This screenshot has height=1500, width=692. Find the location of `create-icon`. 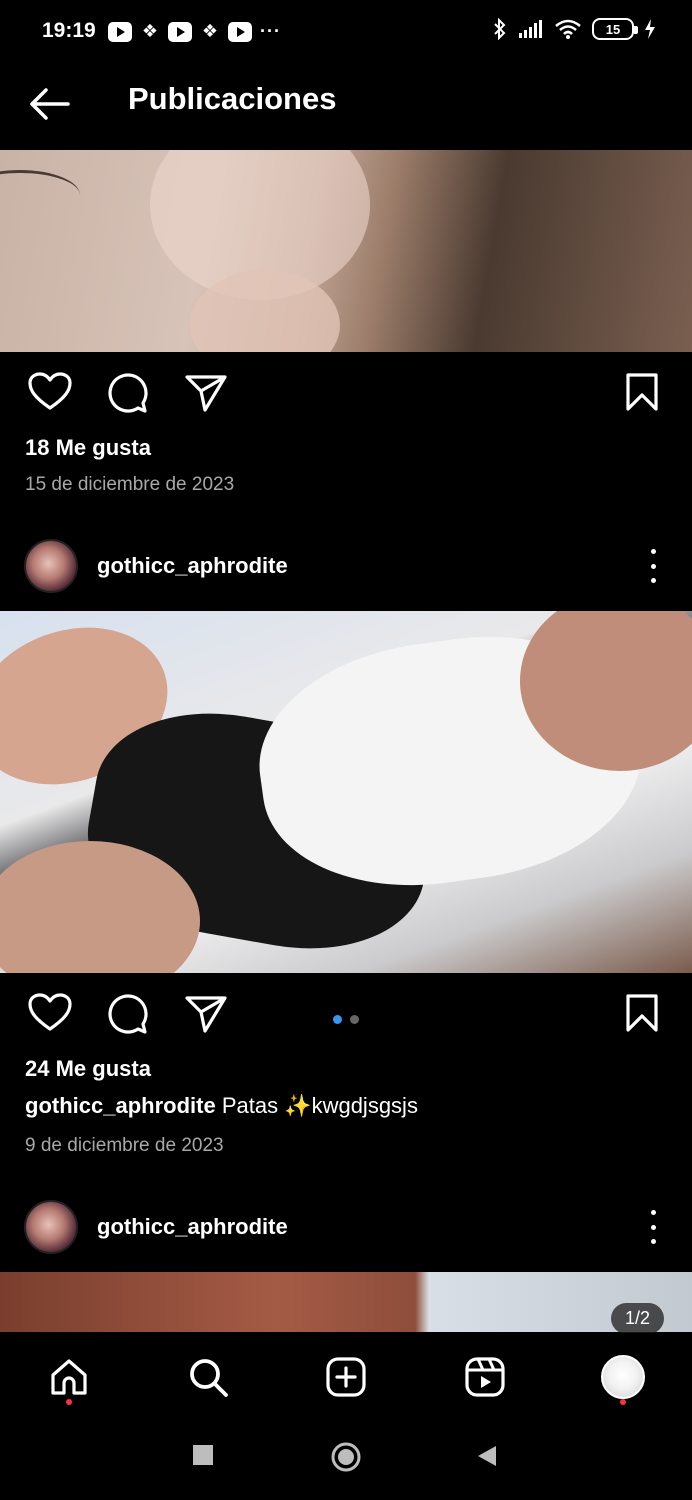

create-icon is located at coordinates (346, 1377).